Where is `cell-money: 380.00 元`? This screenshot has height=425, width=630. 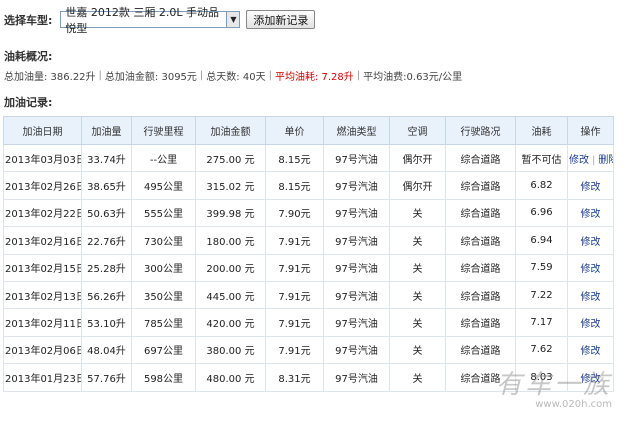
cell-money: 380.00 元 is located at coordinates (230, 350).